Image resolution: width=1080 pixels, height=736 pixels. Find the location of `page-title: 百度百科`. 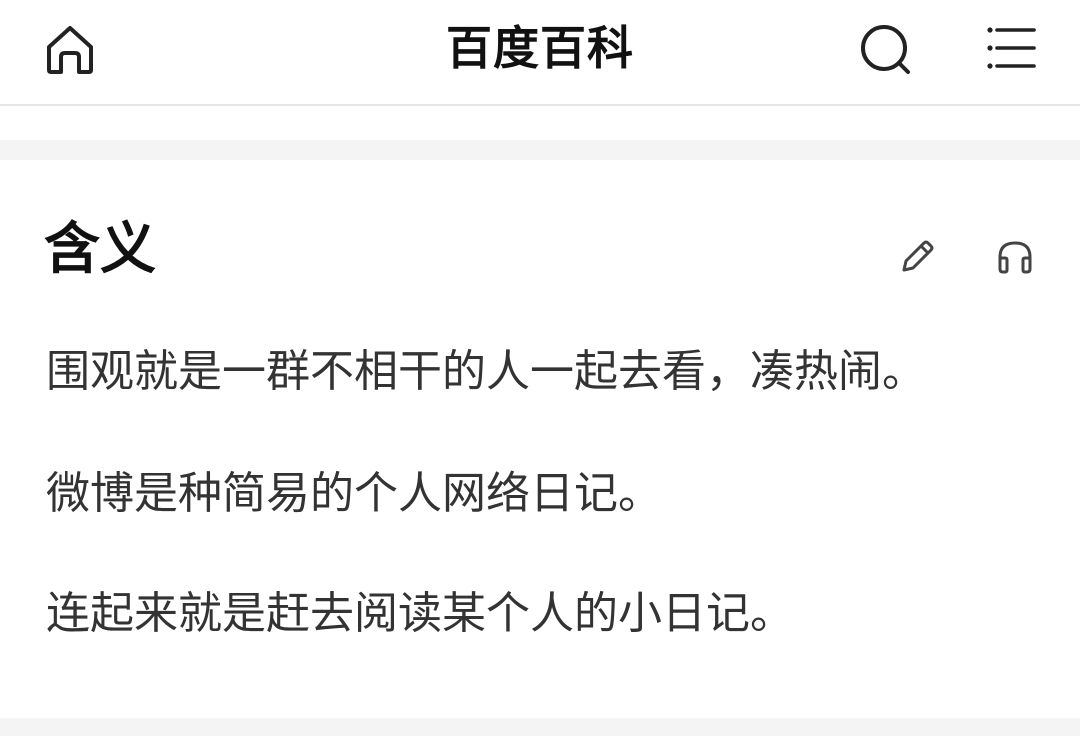

page-title: 百度百科 is located at coordinates (540, 48).